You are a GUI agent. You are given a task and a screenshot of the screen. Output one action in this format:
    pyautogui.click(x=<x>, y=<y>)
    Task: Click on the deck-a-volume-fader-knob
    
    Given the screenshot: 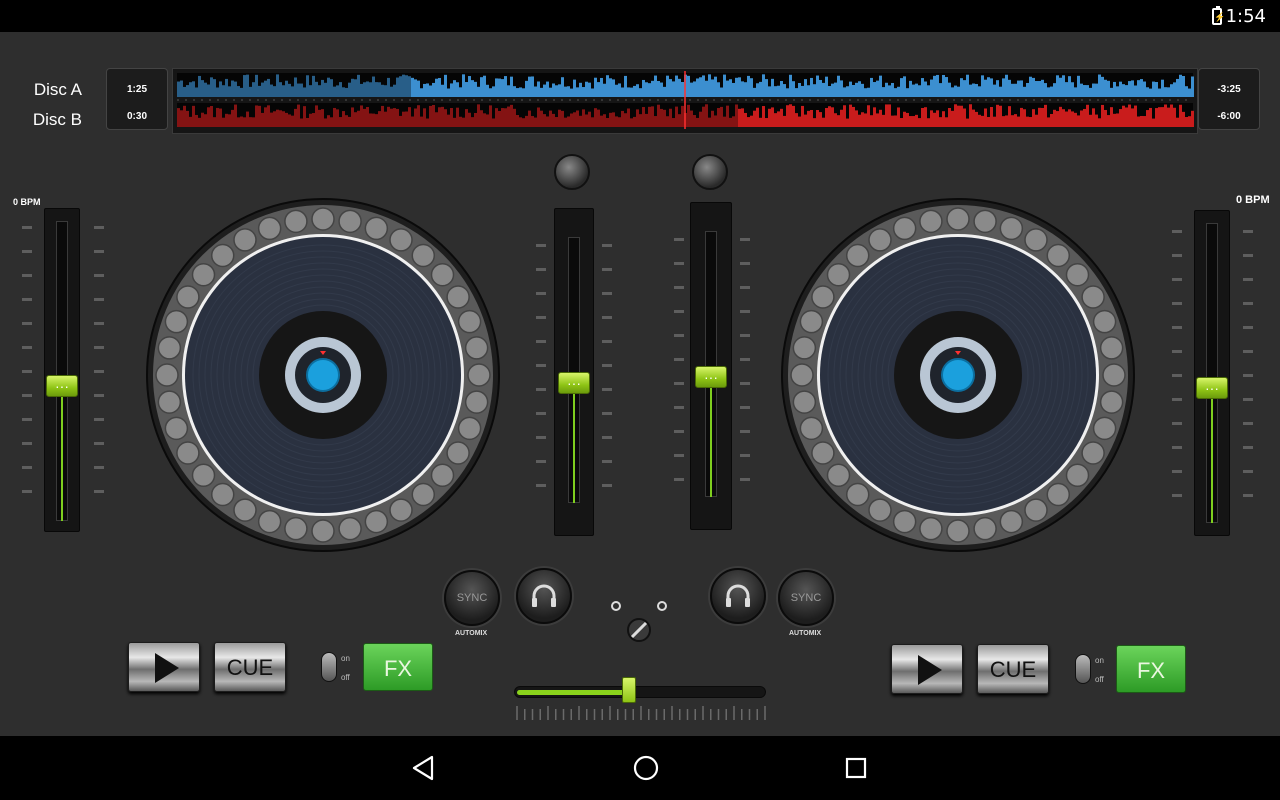 What is the action you would take?
    pyautogui.click(x=574, y=383)
    